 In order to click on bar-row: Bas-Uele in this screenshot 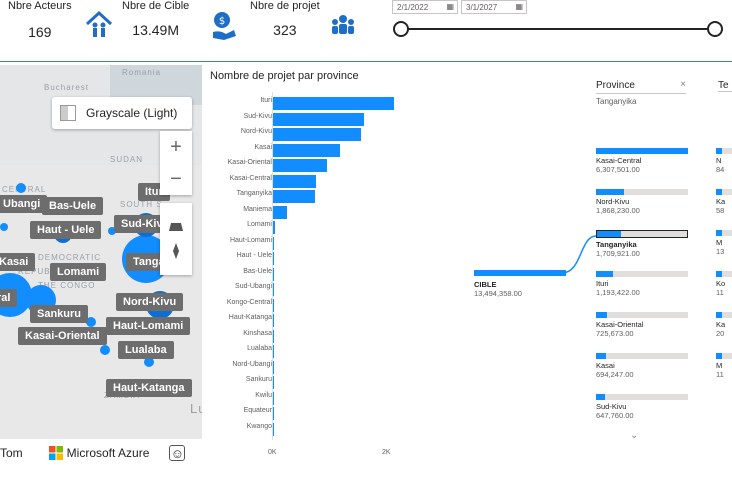, I will do `click(305, 274)`.